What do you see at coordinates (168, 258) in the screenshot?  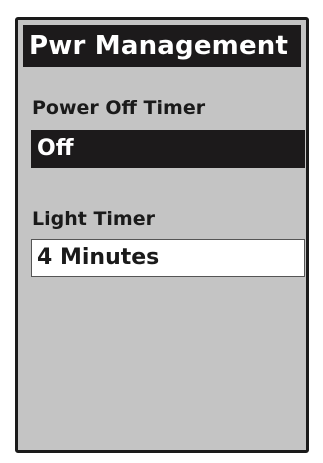 I see `light-timer-field: 4 Minutes` at bounding box center [168, 258].